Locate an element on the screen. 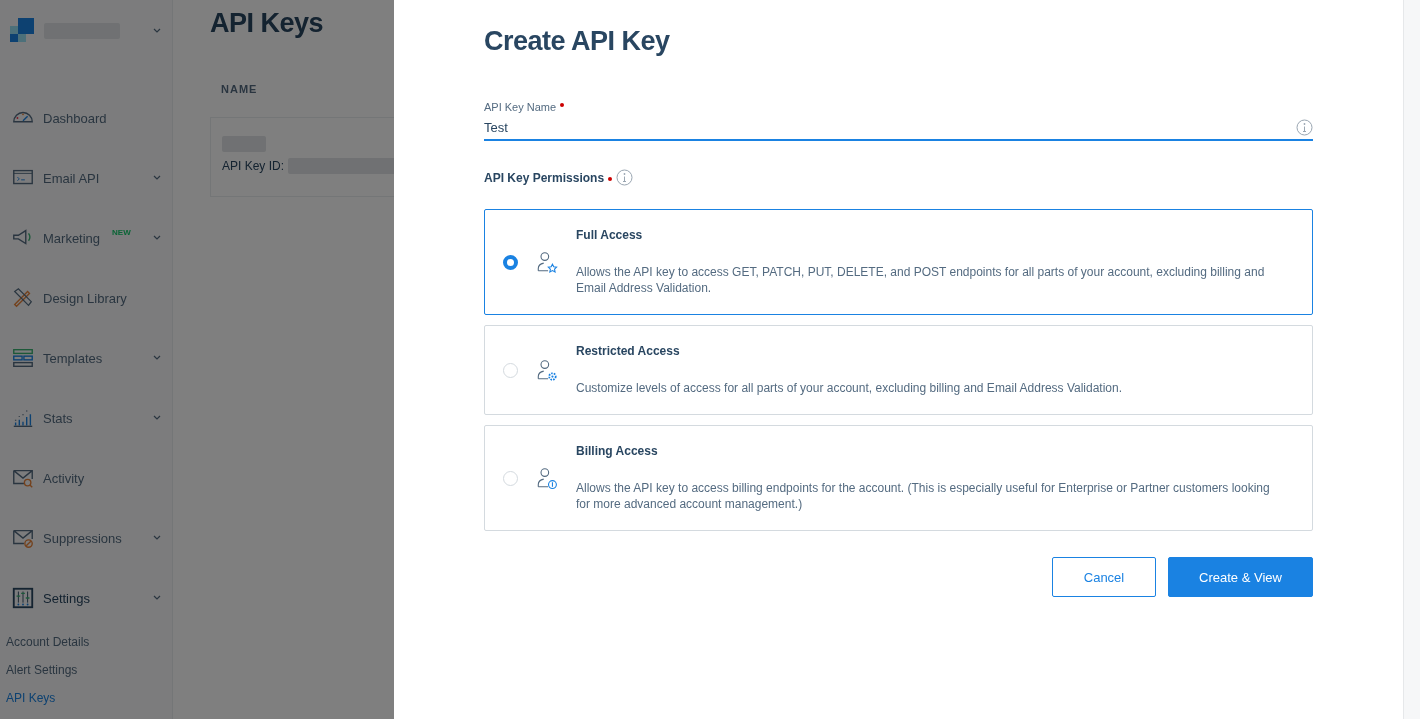 The width and height of the screenshot is (1420, 719). sidebar-label: Dashboard is located at coordinates (75, 118).